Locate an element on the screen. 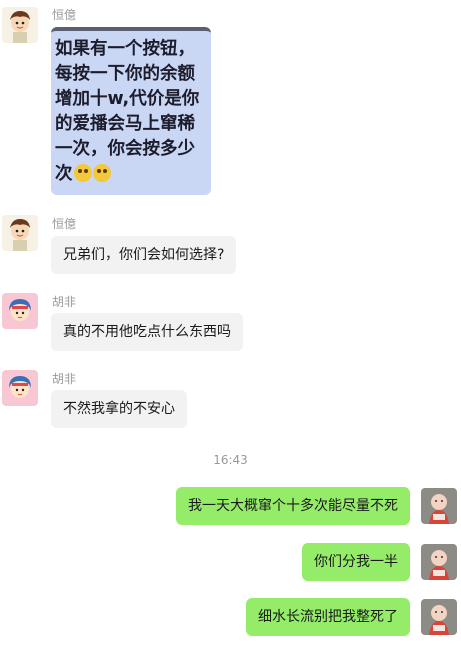 The width and height of the screenshot is (461, 659). incoming-message: 不然我拿的不安心 is located at coordinates (119, 409).